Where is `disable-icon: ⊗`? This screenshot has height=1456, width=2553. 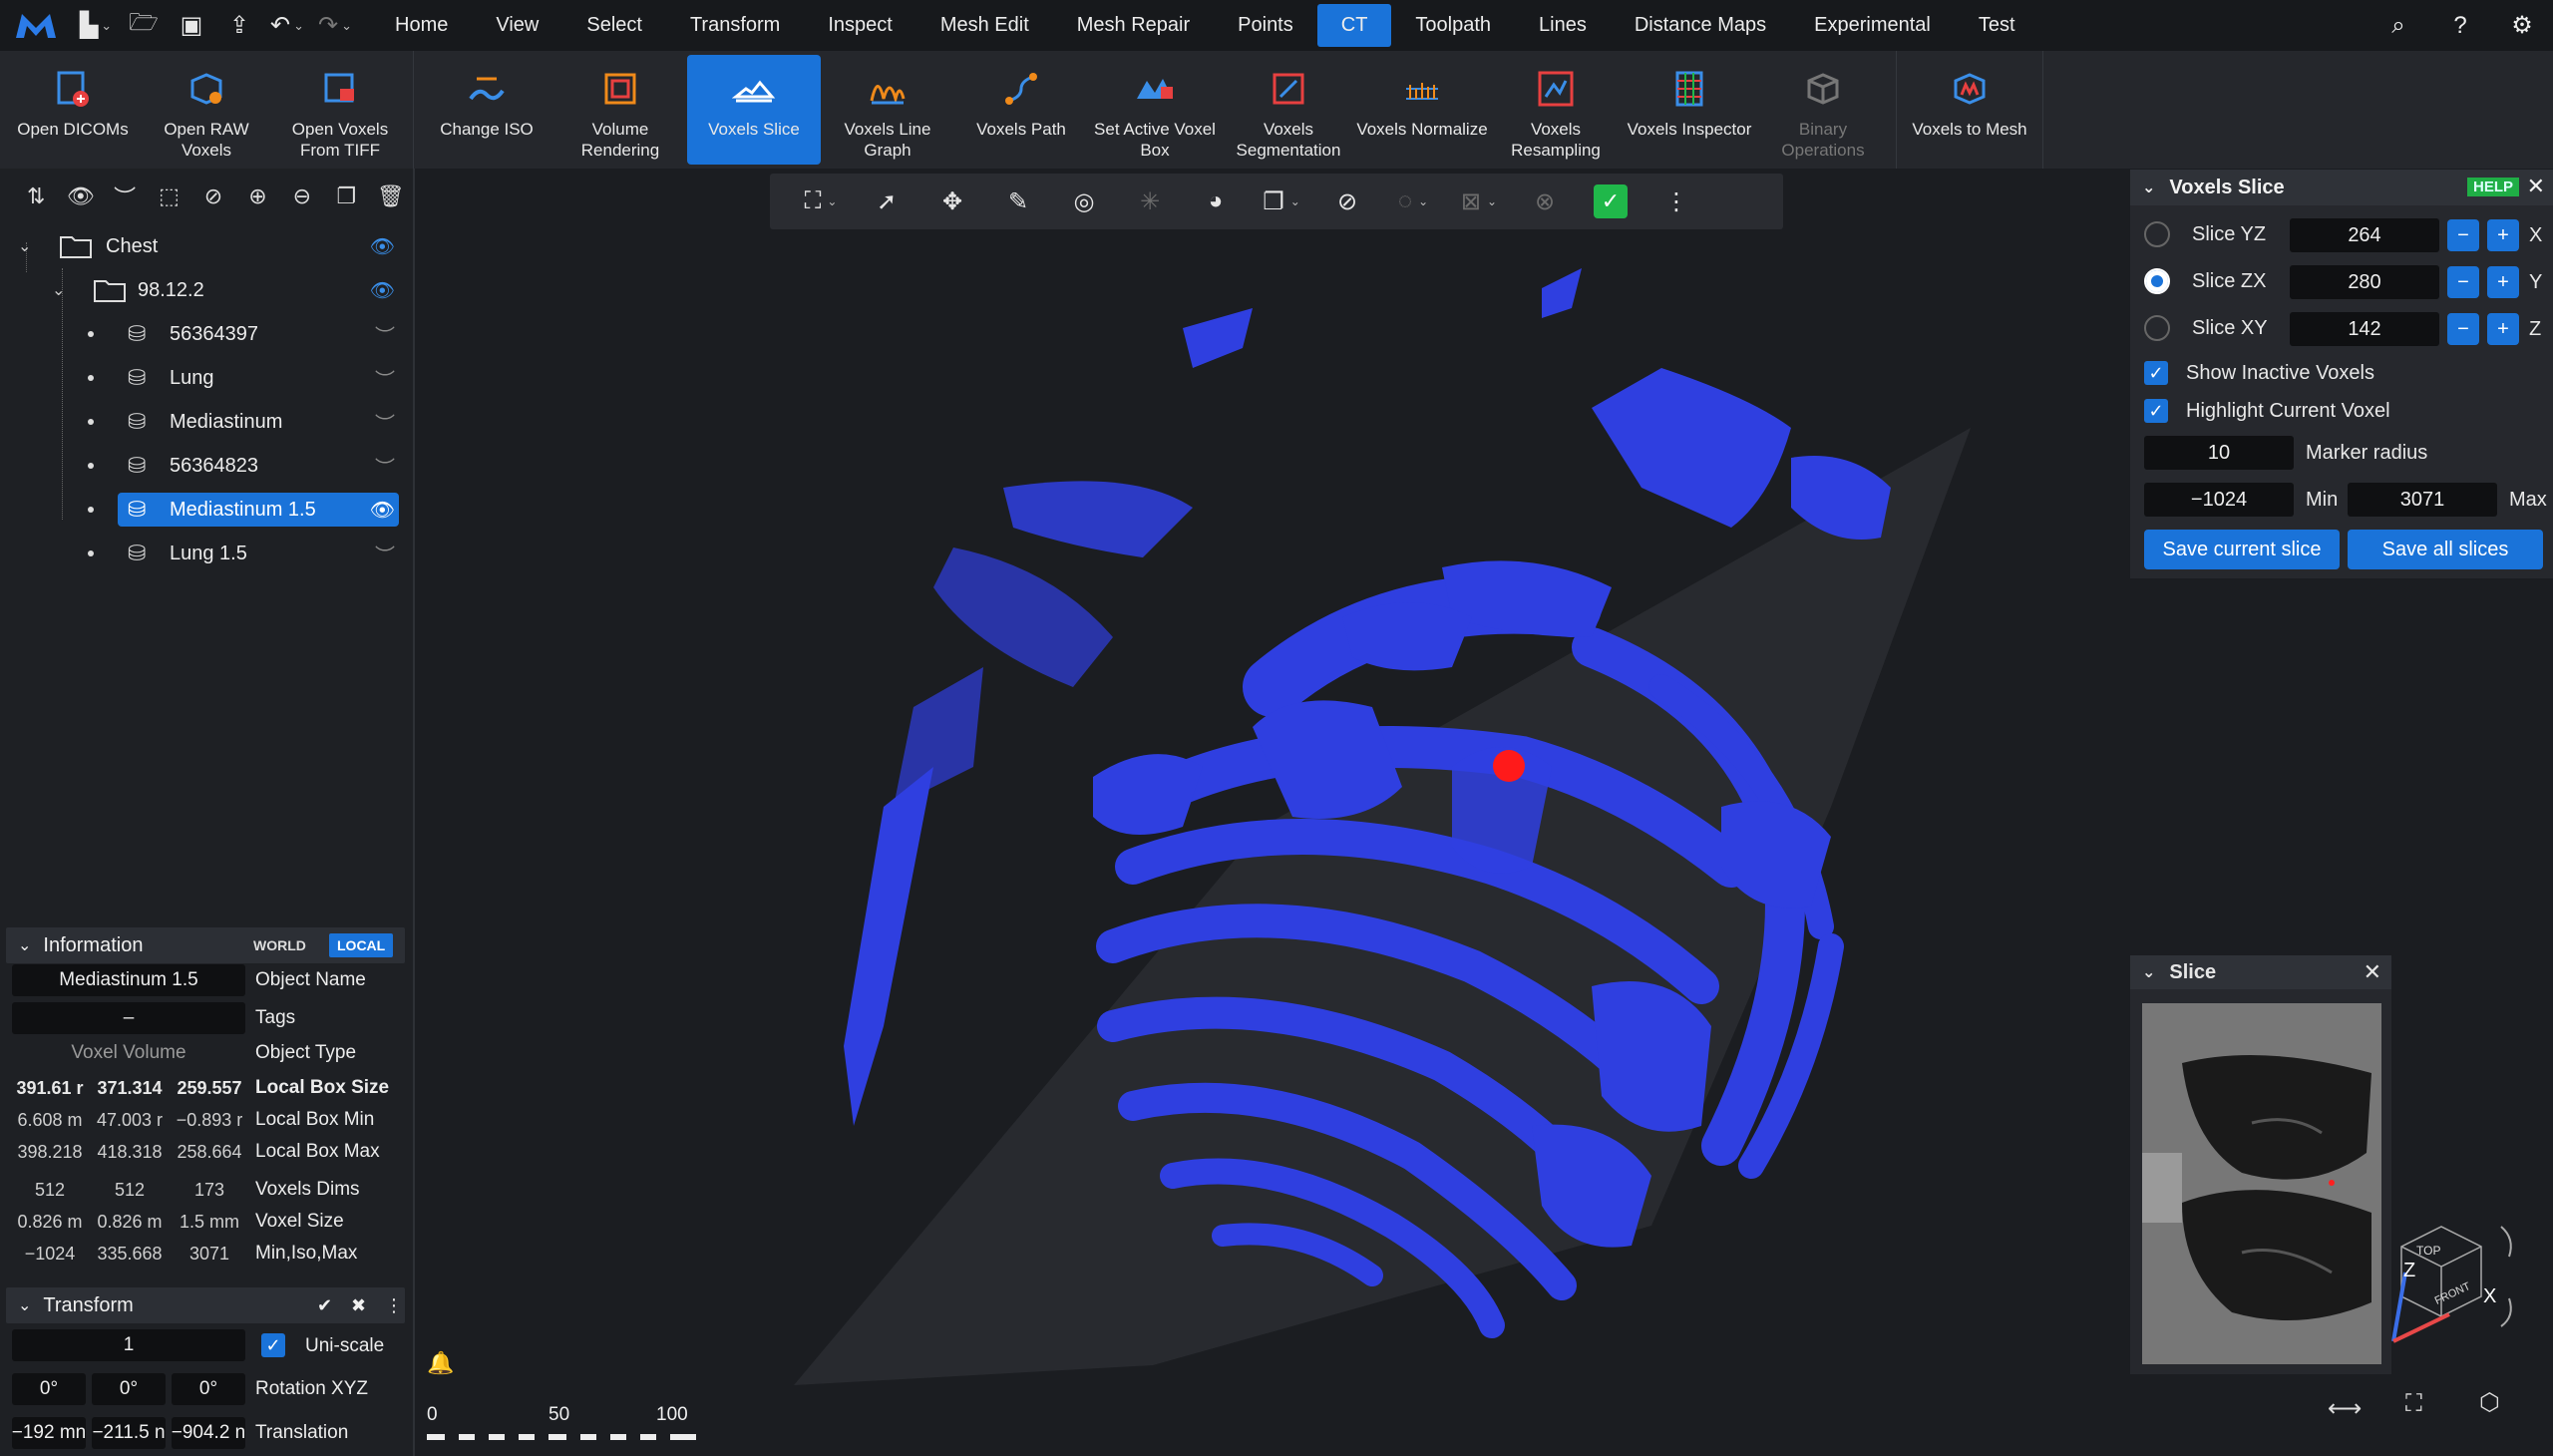 disable-icon: ⊗ is located at coordinates (1545, 201).